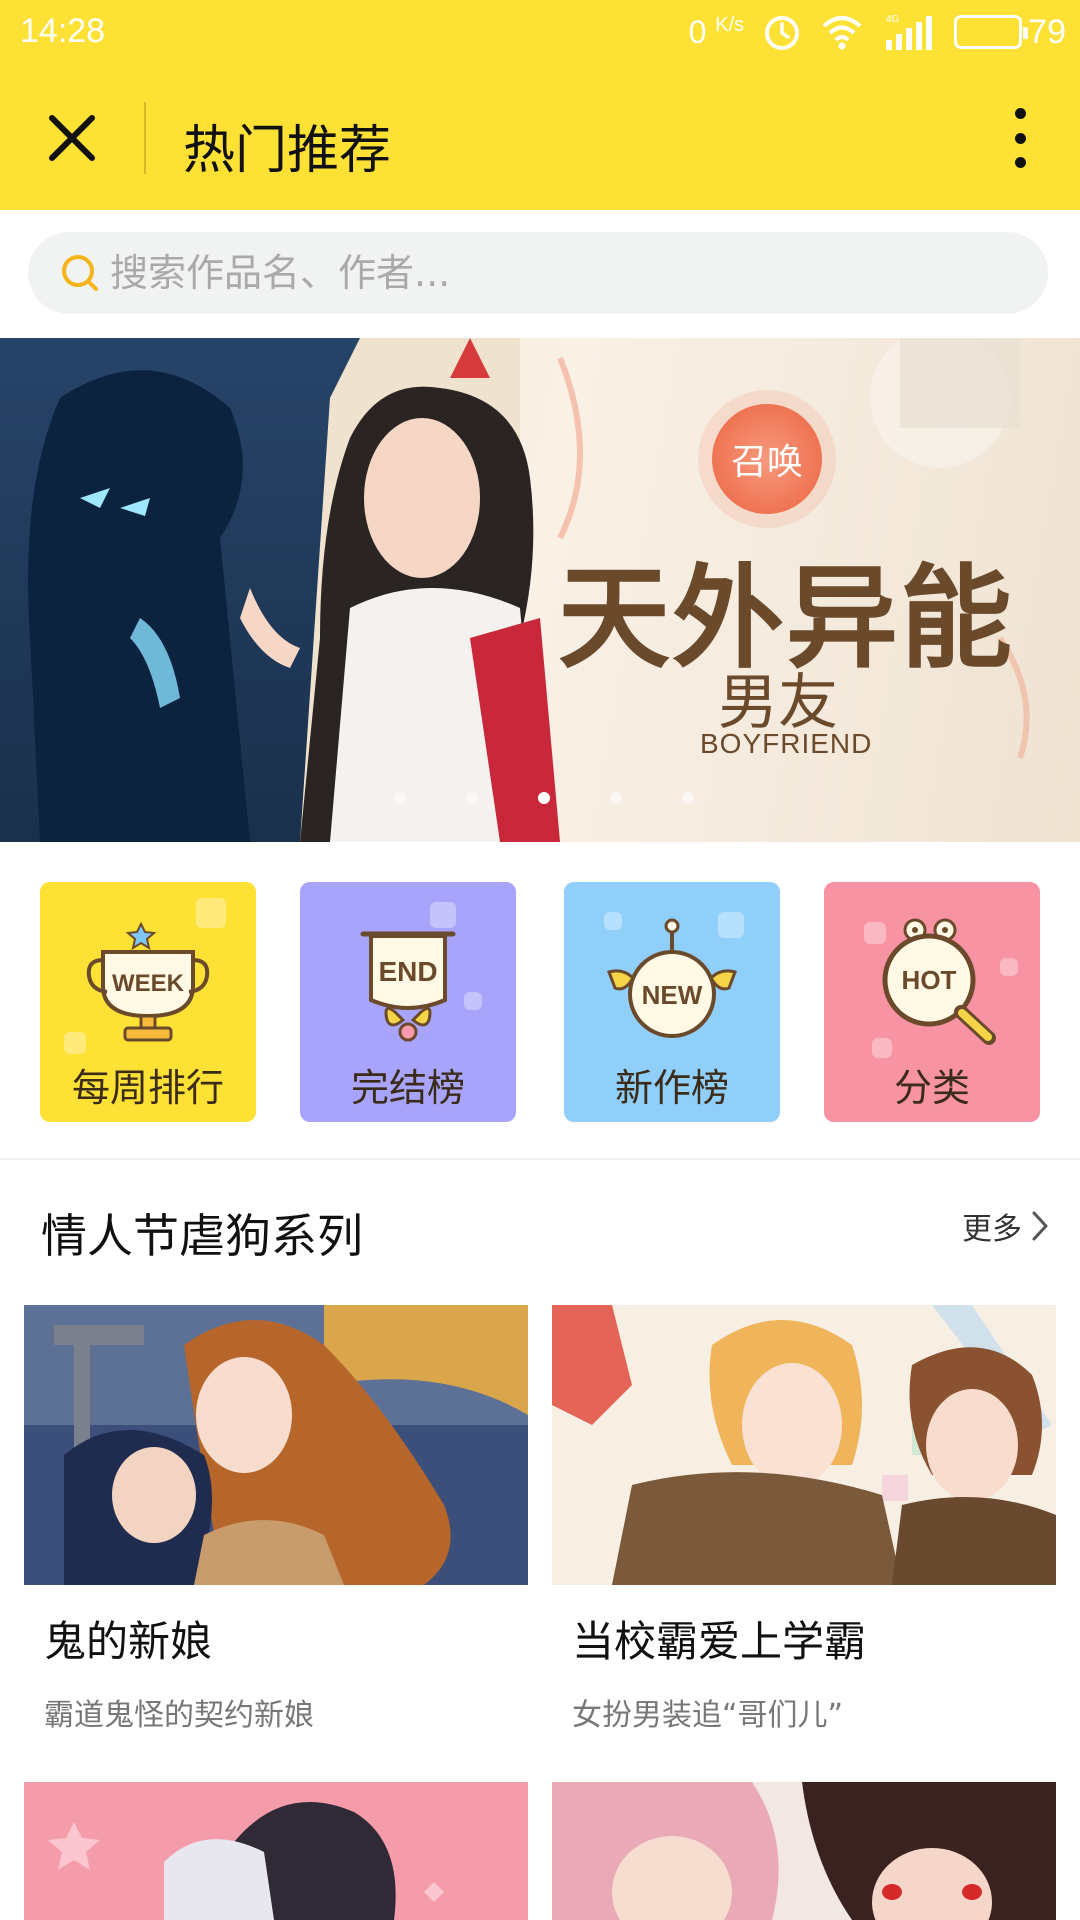 The height and width of the screenshot is (1920, 1080). Describe the element at coordinates (540, 33) in the screenshot. I see `status-bar: 14:28 0 K/s 4G 79` at that location.